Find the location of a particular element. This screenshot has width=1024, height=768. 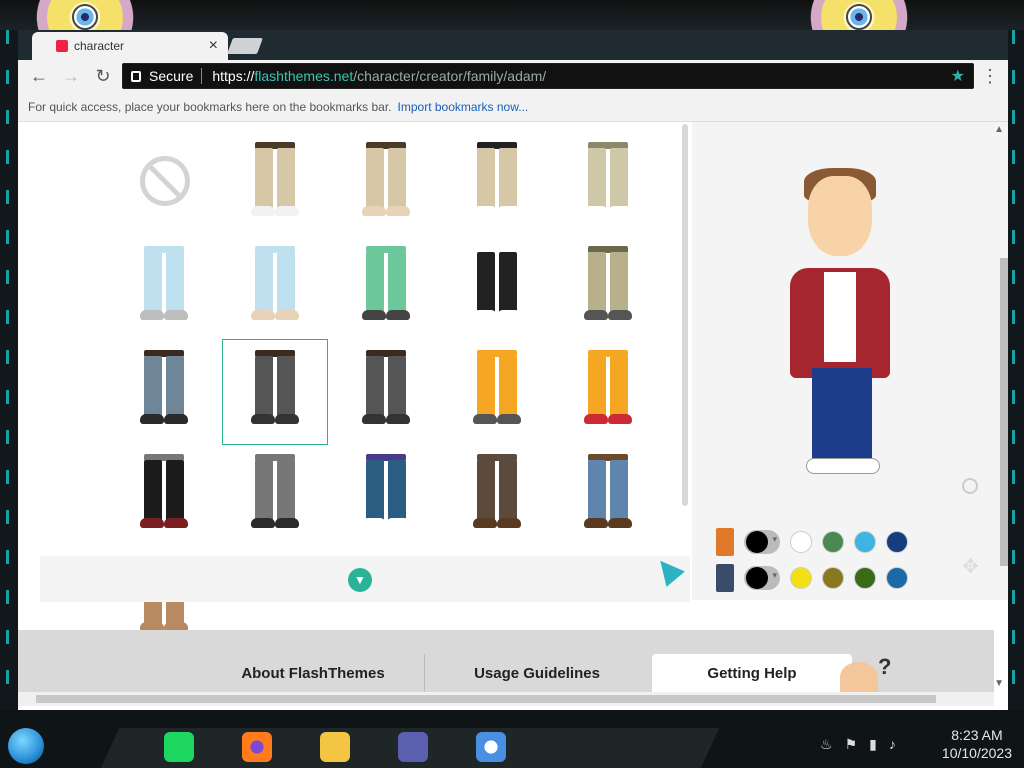

grid-scrollbar is located at coordinates (685, 315).